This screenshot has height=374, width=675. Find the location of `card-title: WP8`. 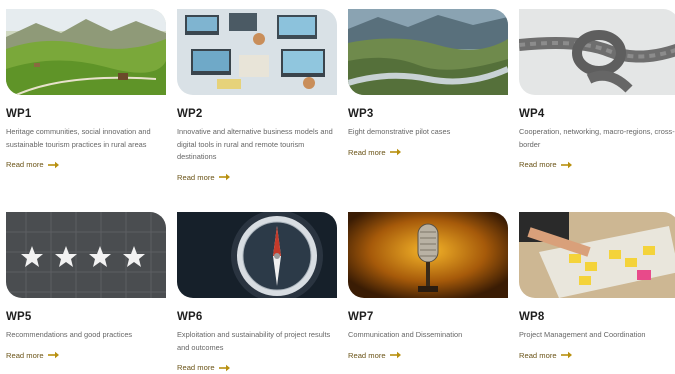

card-title: WP8 is located at coordinates (532, 317).